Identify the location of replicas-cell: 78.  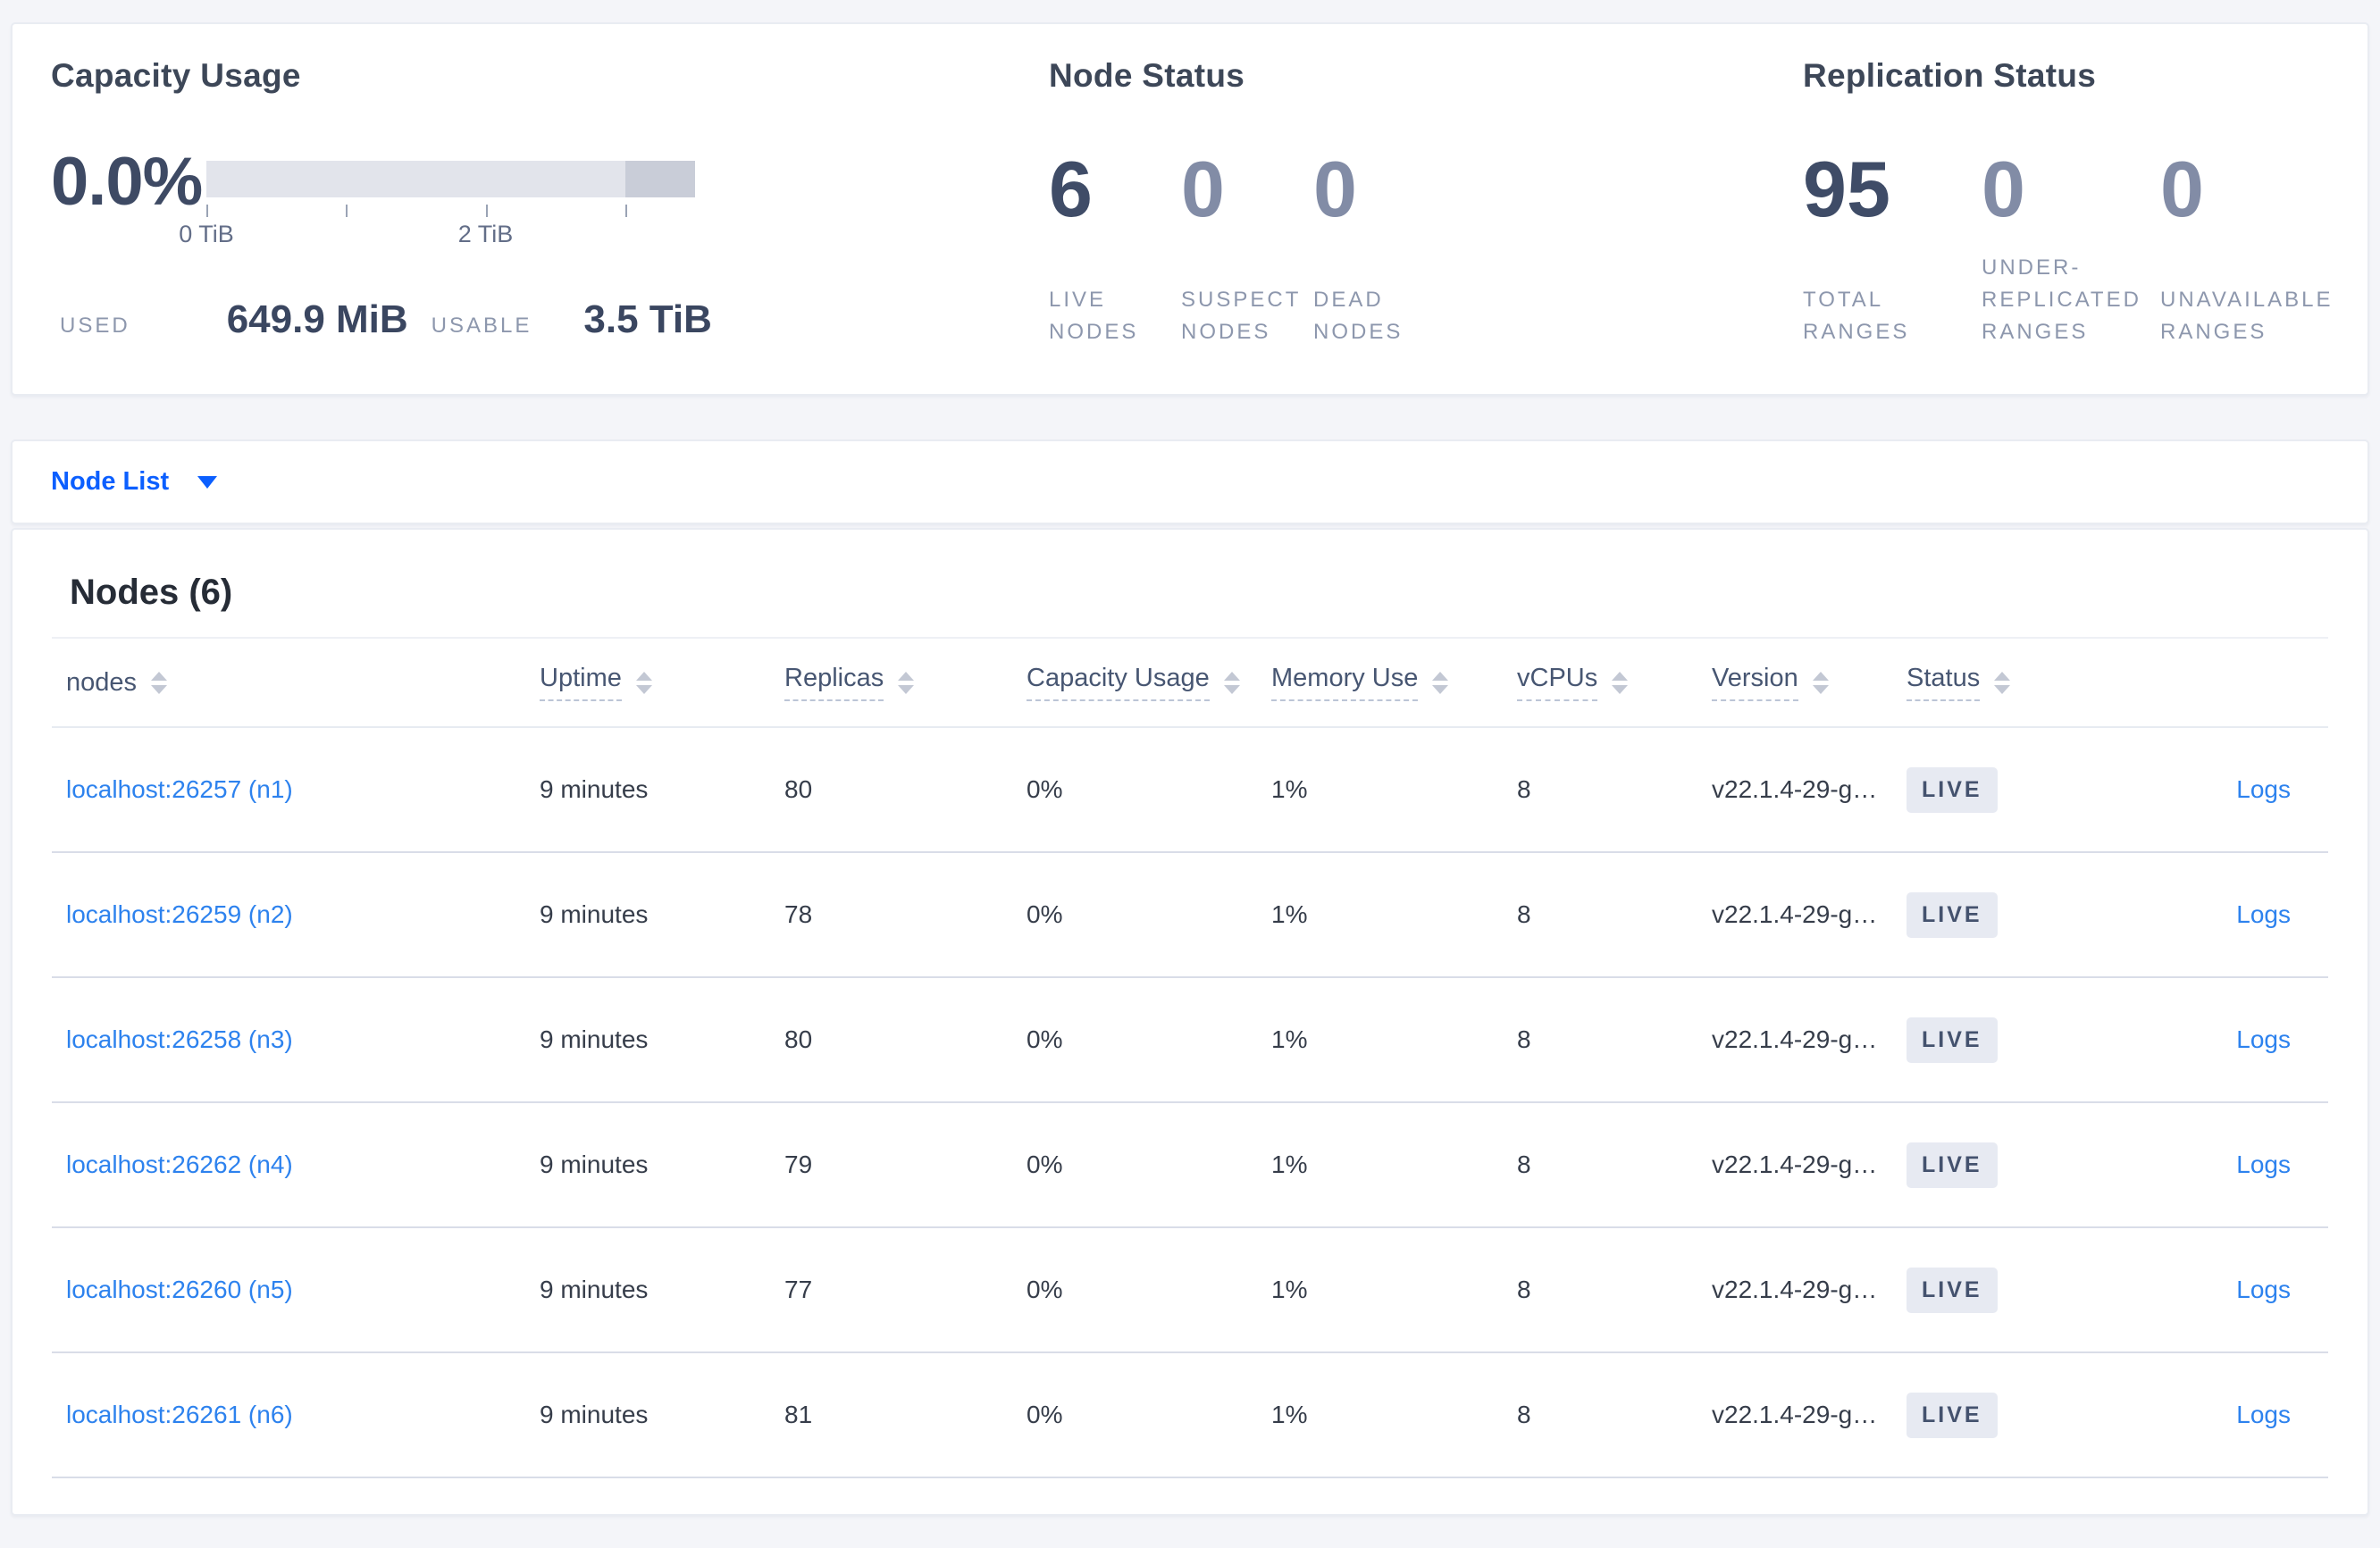
(798, 914).